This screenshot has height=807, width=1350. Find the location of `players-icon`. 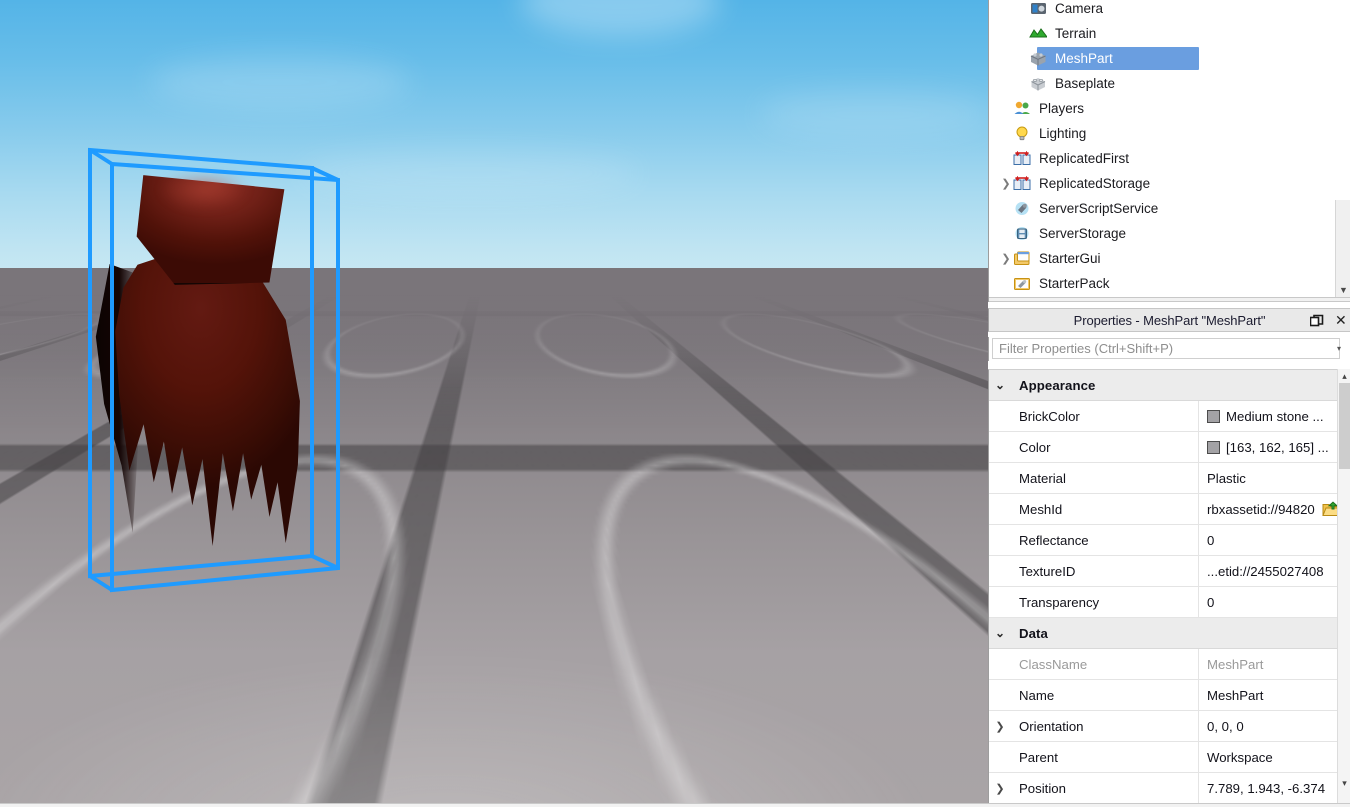

players-icon is located at coordinates (1023, 108).